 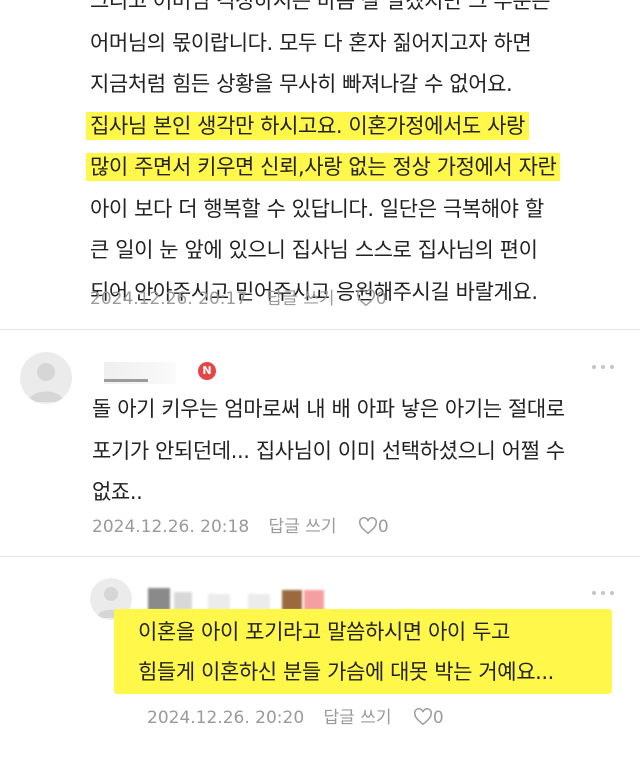 What do you see at coordinates (324, 632) in the screenshot?
I see `comment-line: 이혼을 아이 포기라고 말씀하시면 아이 두고` at bounding box center [324, 632].